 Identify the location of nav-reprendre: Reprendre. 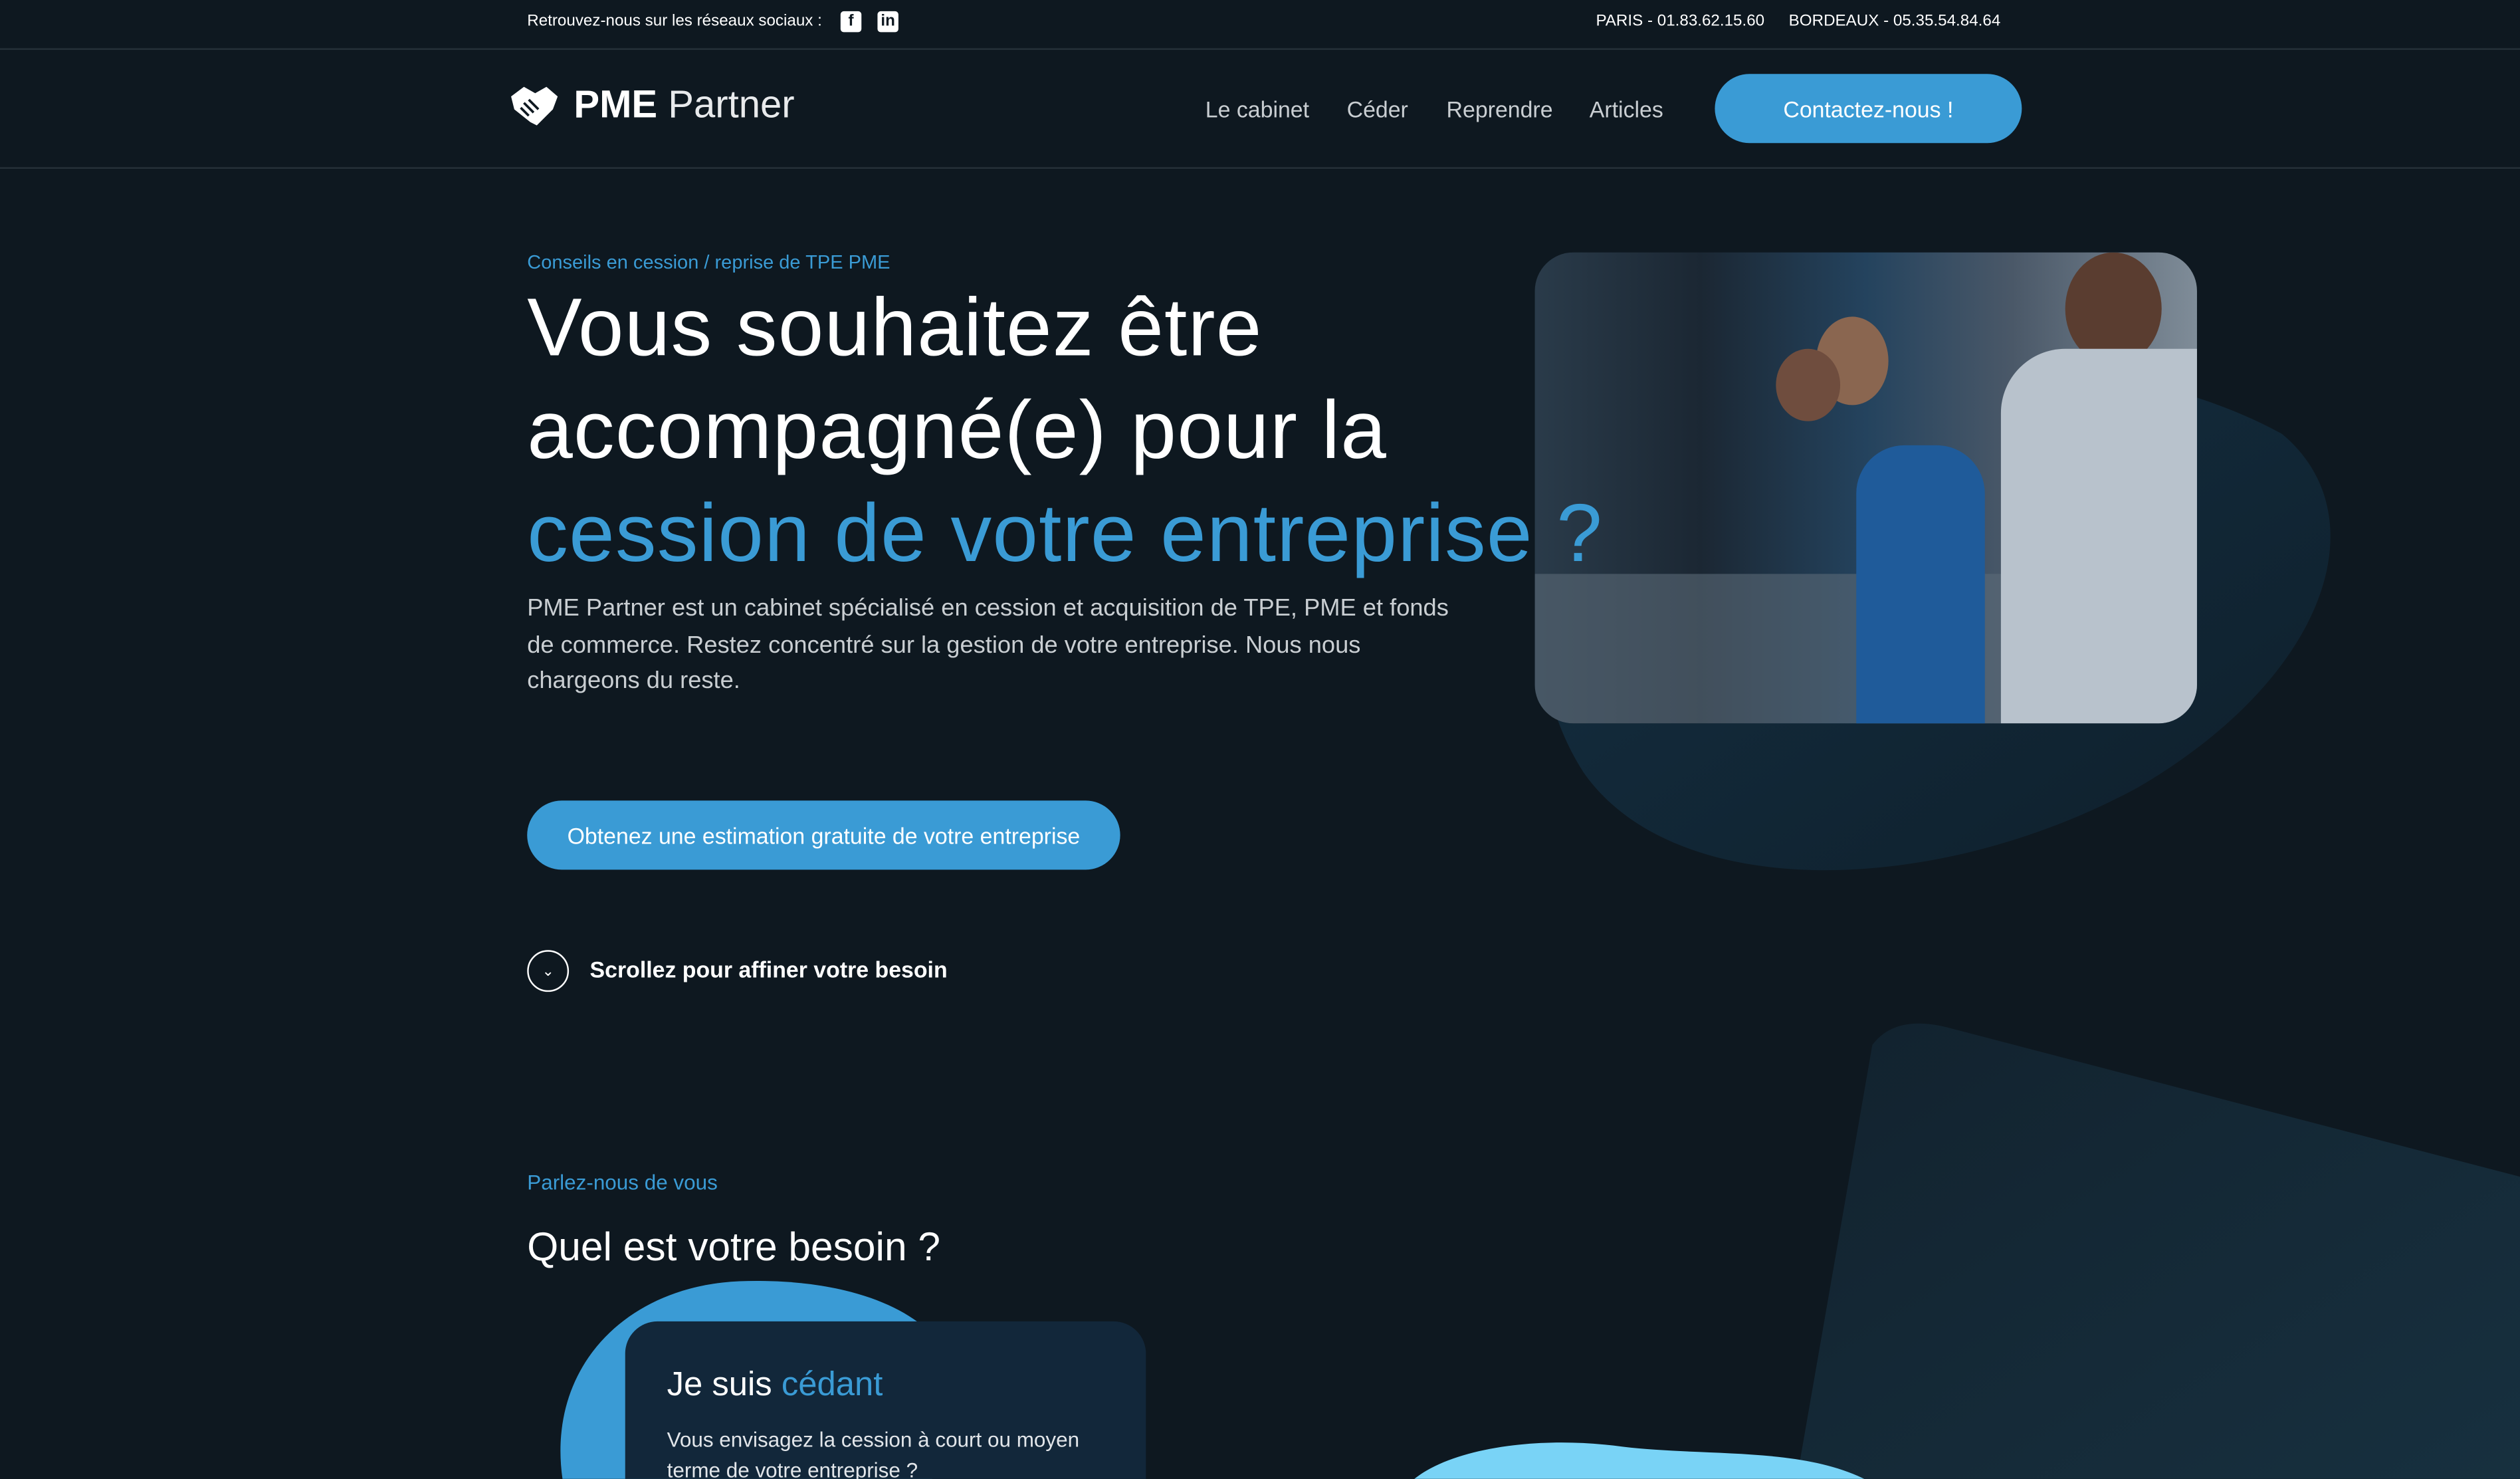
(1500, 109).